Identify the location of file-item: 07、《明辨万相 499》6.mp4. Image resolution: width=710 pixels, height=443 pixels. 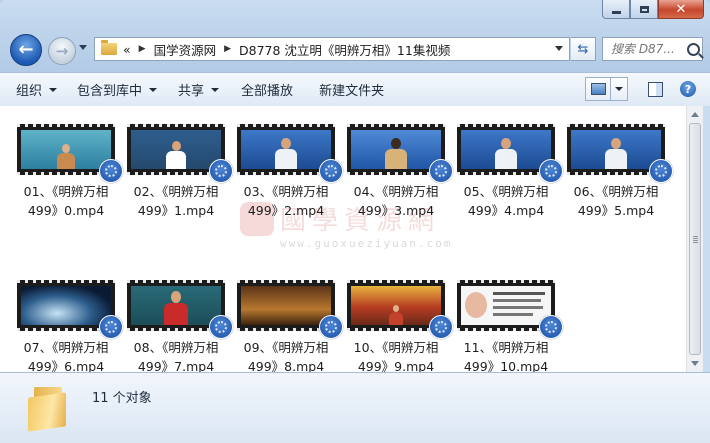
(67, 326).